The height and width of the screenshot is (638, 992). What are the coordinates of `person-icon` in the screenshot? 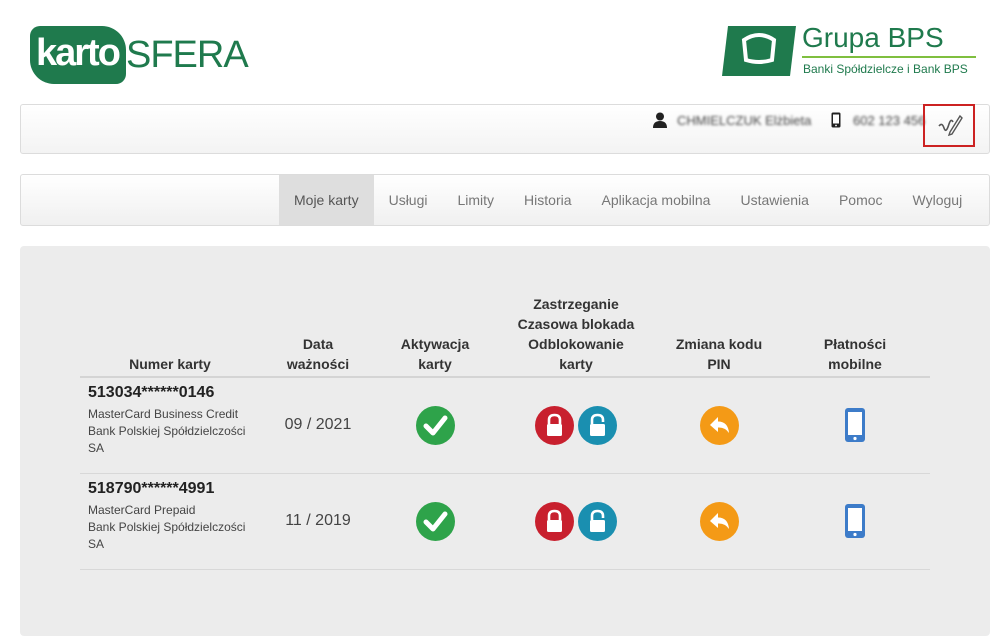 It's located at (660, 120).